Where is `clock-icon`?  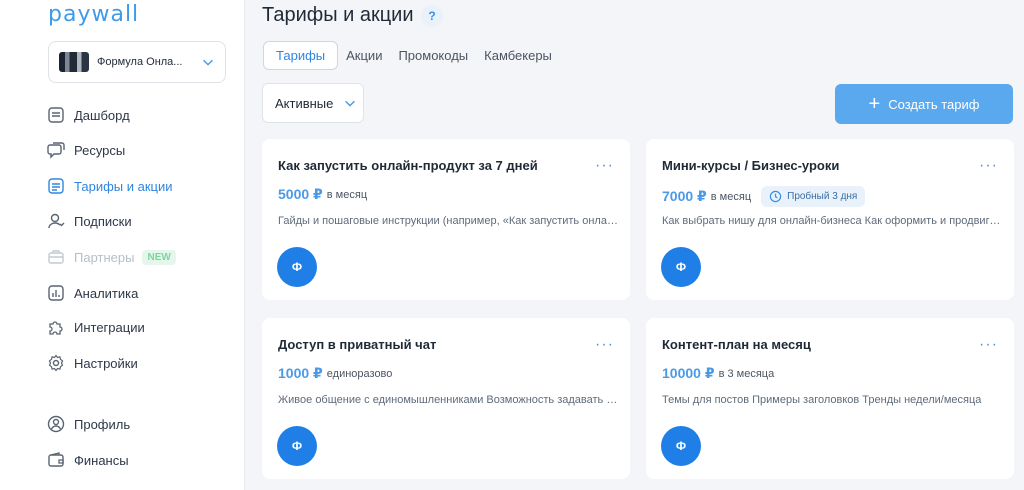 clock-icon is located at coordinates (775, 196).